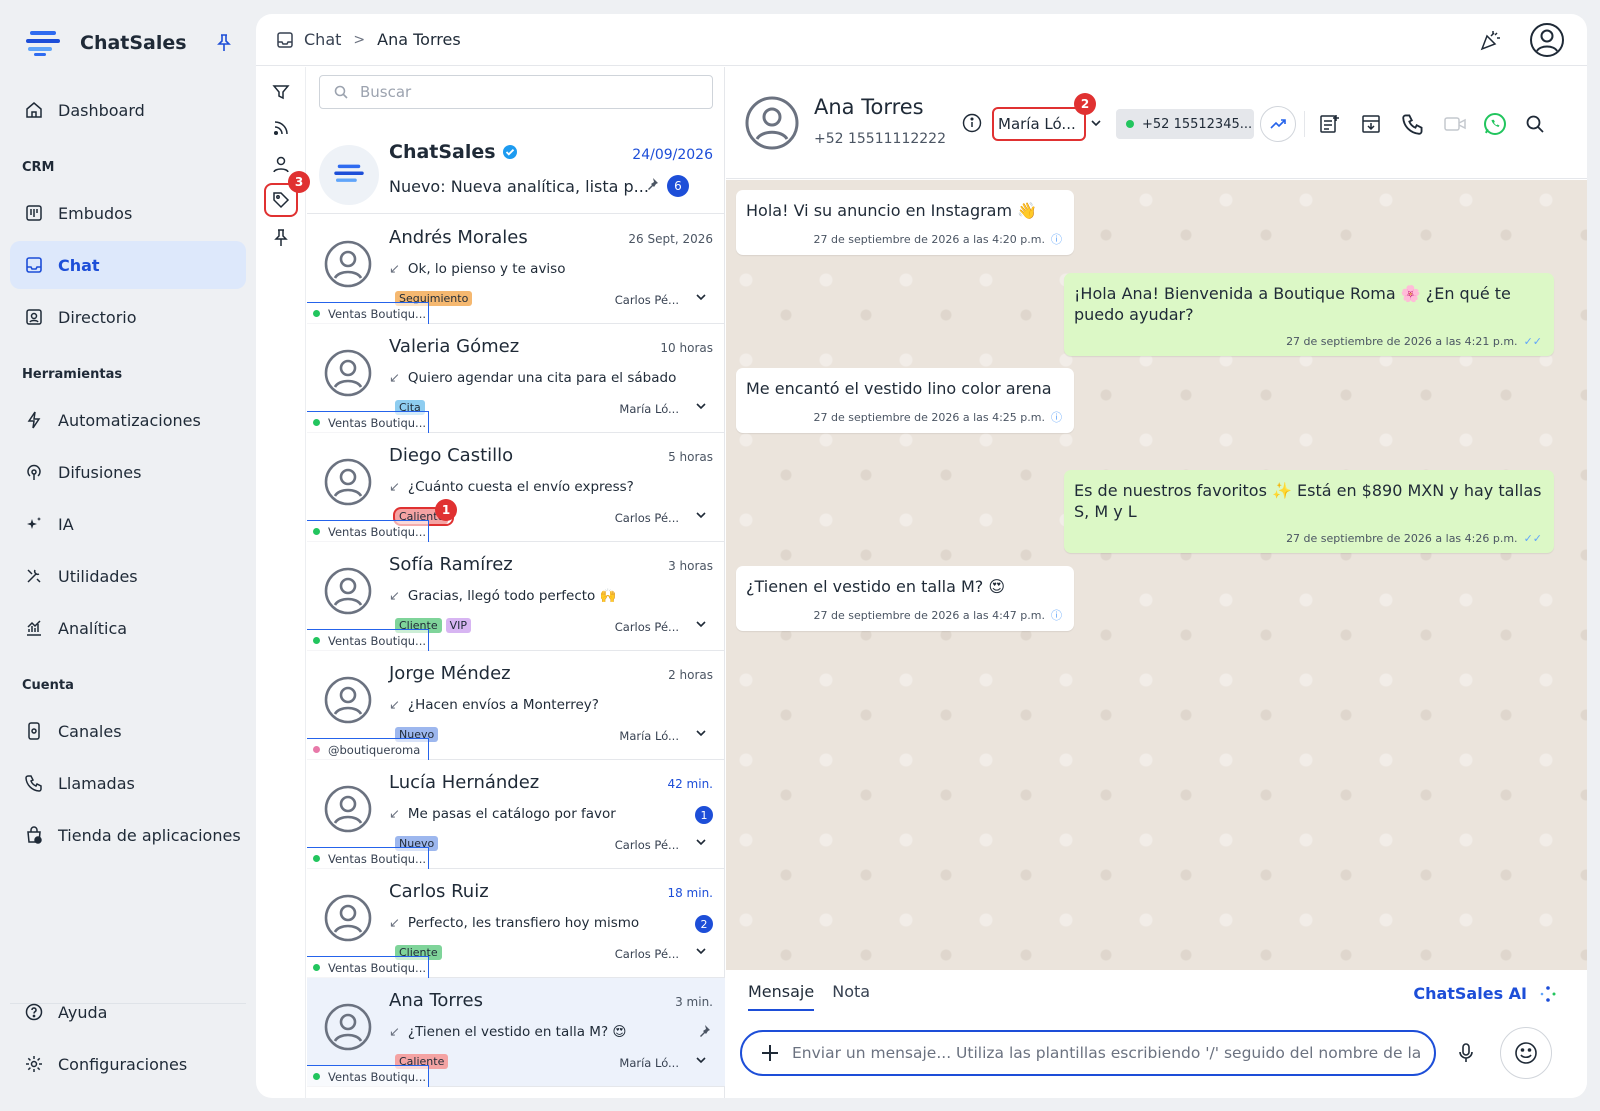 Image resolution: width=1600 pixels, height=1111 pixels. I want to click on nav-automatizaciones-label: Automatizaciones, so click(129, 420).